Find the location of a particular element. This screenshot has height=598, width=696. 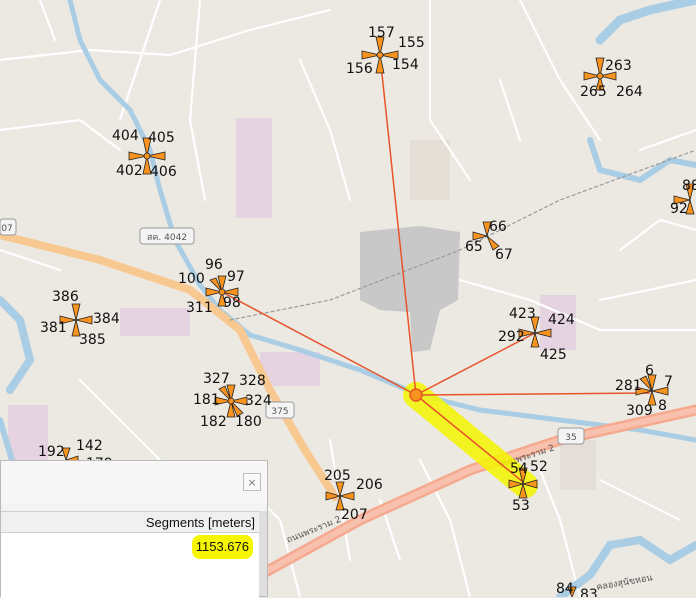

cluster-label-309: 309 is located at coordinates (639, 411).